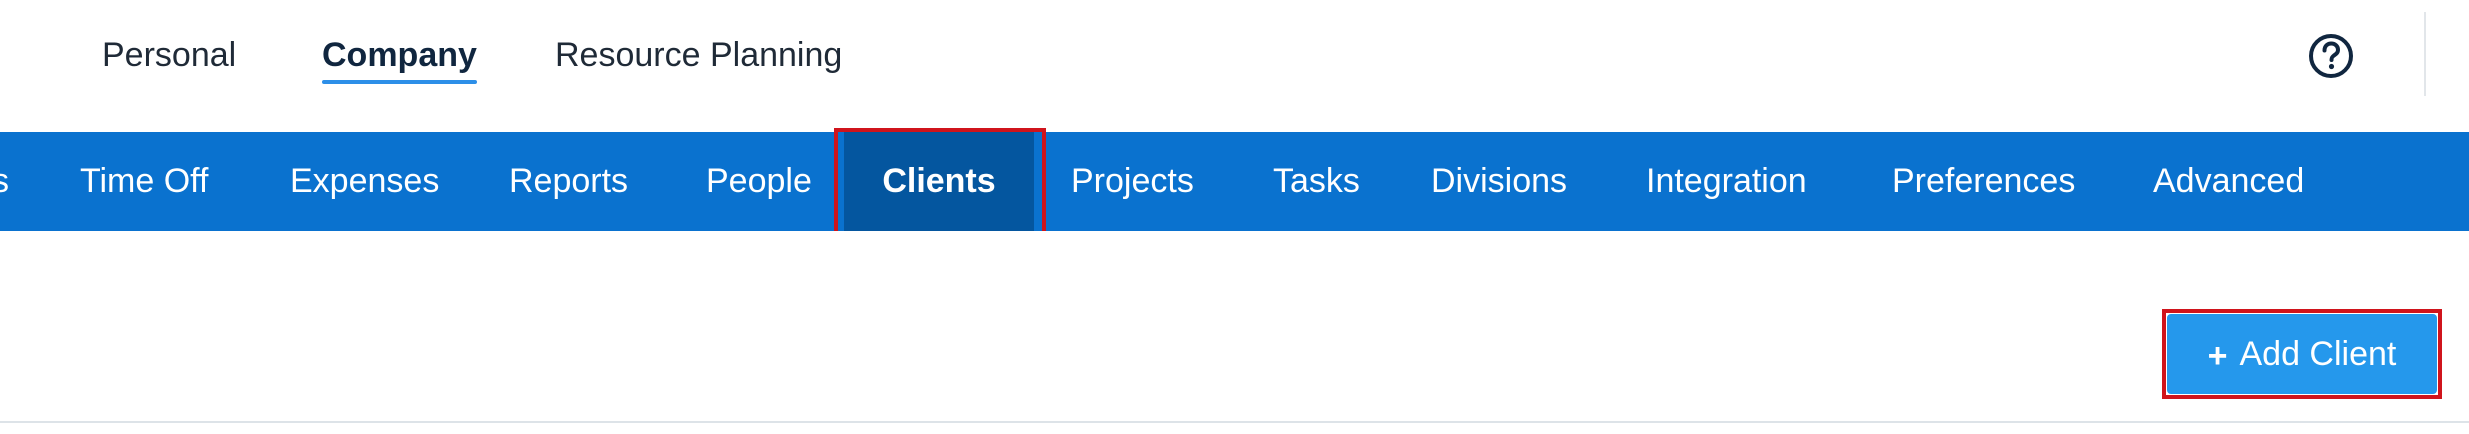 This screenshot has width=2469, height=434. What do you see at coordinates (698, 55) in the screenshot?
I see `tab-resource-planning: Resource Planning` at bounding box center [698, 55].